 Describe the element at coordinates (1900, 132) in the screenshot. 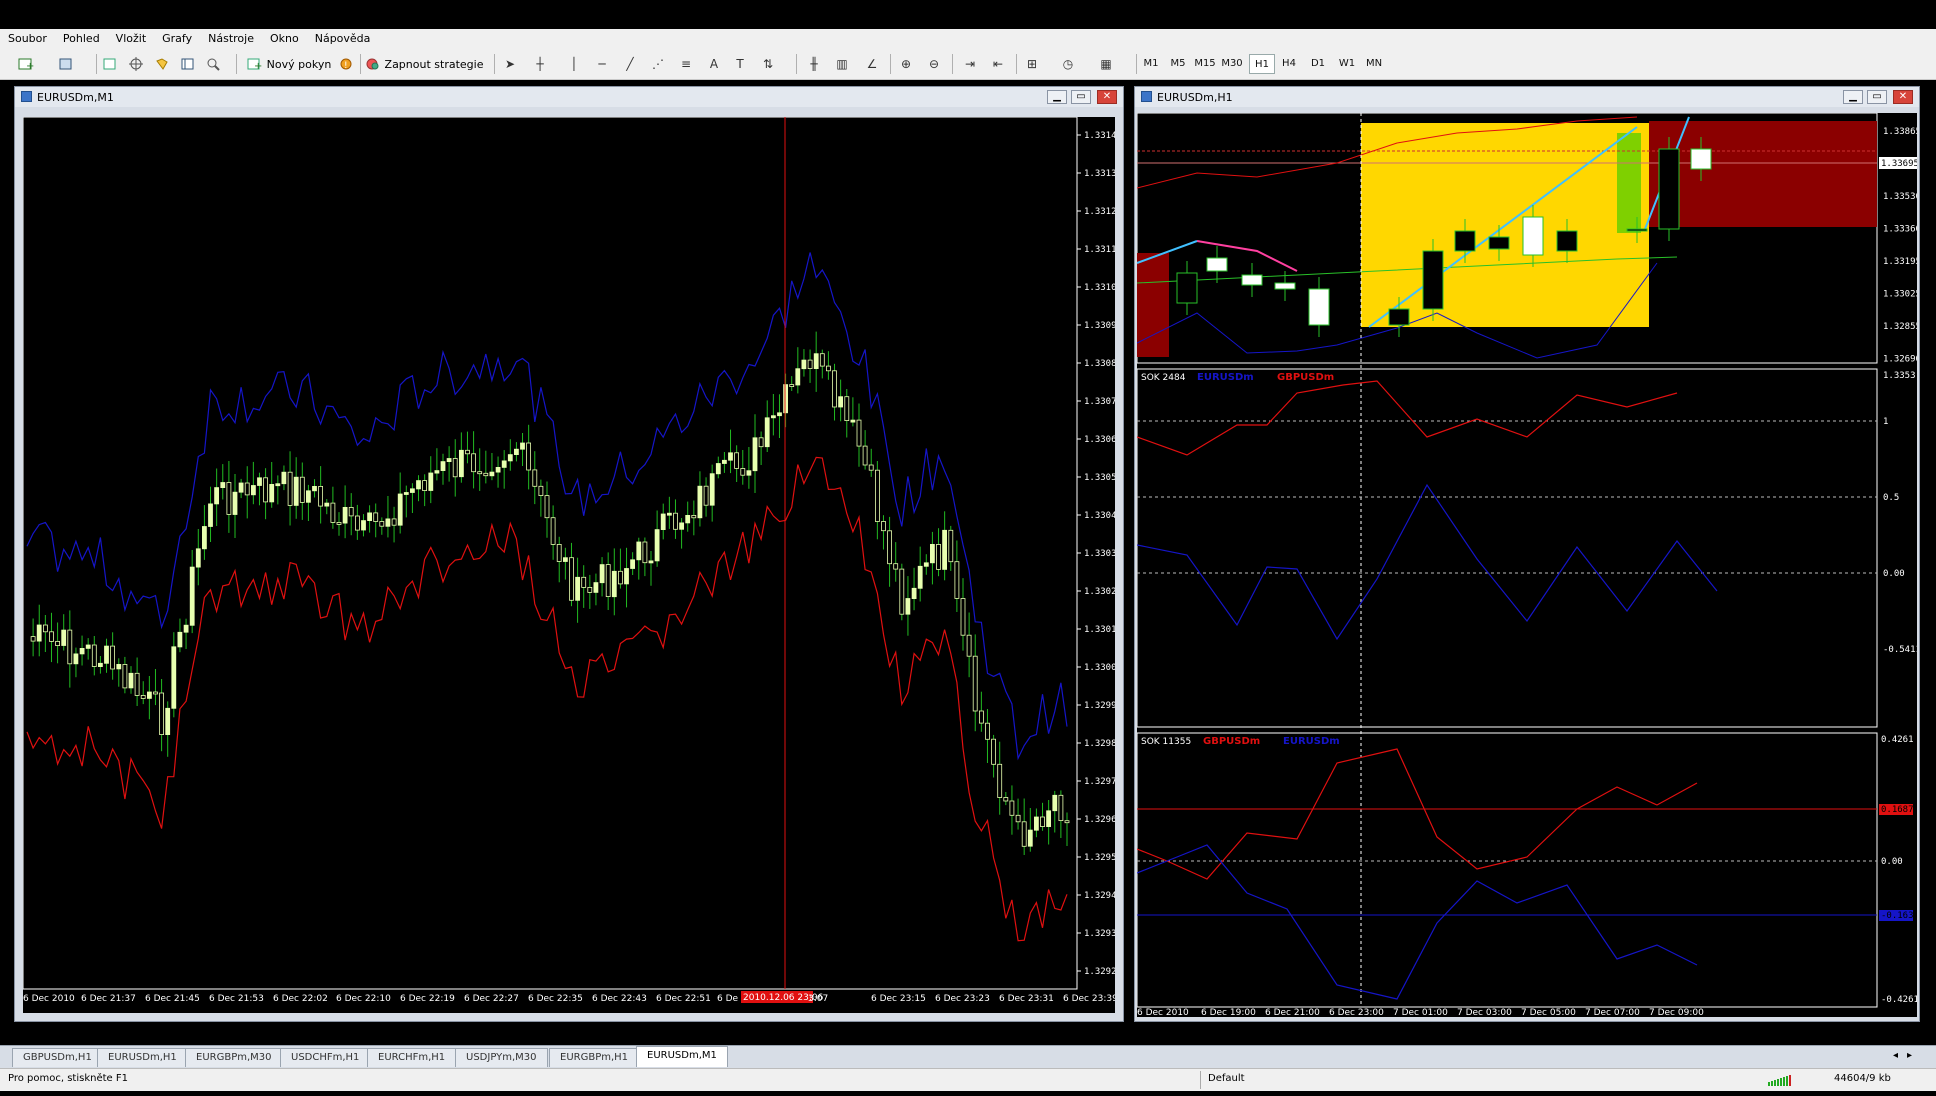

I see `y-tick-label: 1.33865` at that location.